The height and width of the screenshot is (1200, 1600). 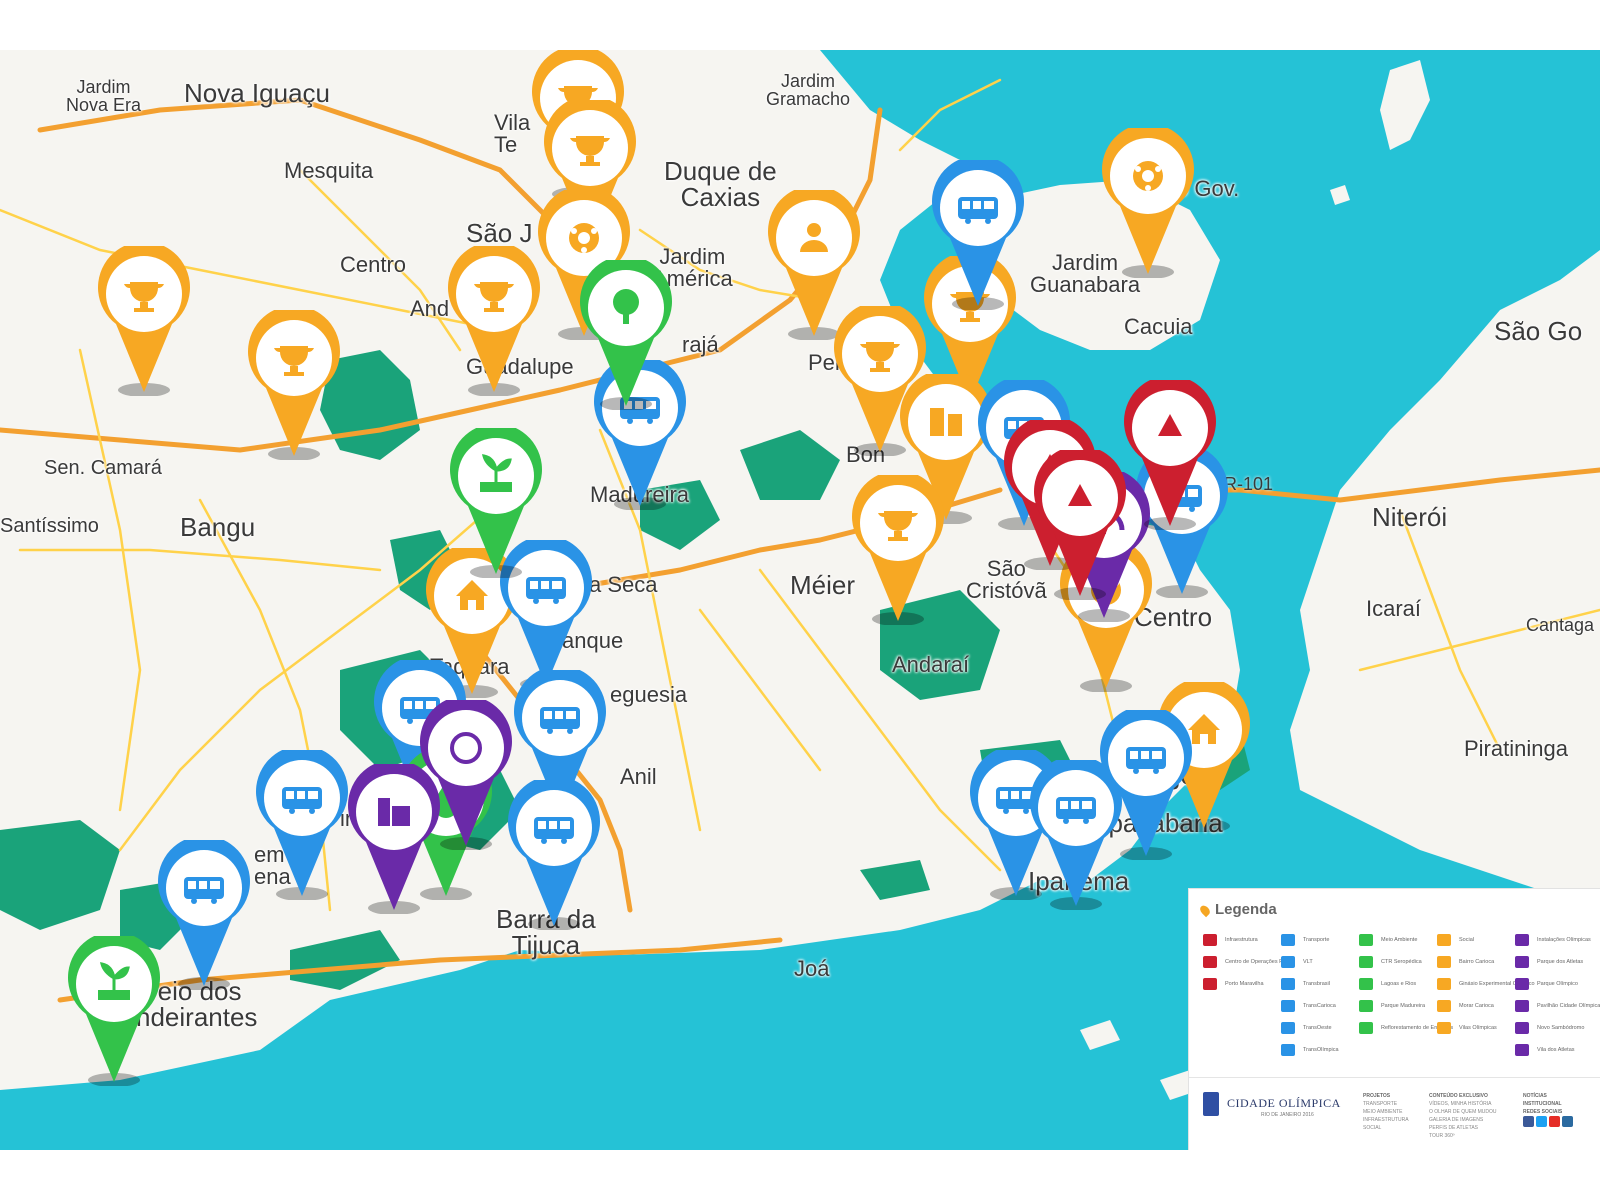 What do you see at coordinates (1528, 1121) in the screenshot?
I see `facebook-icon` at bounding box center [1528, 1121].